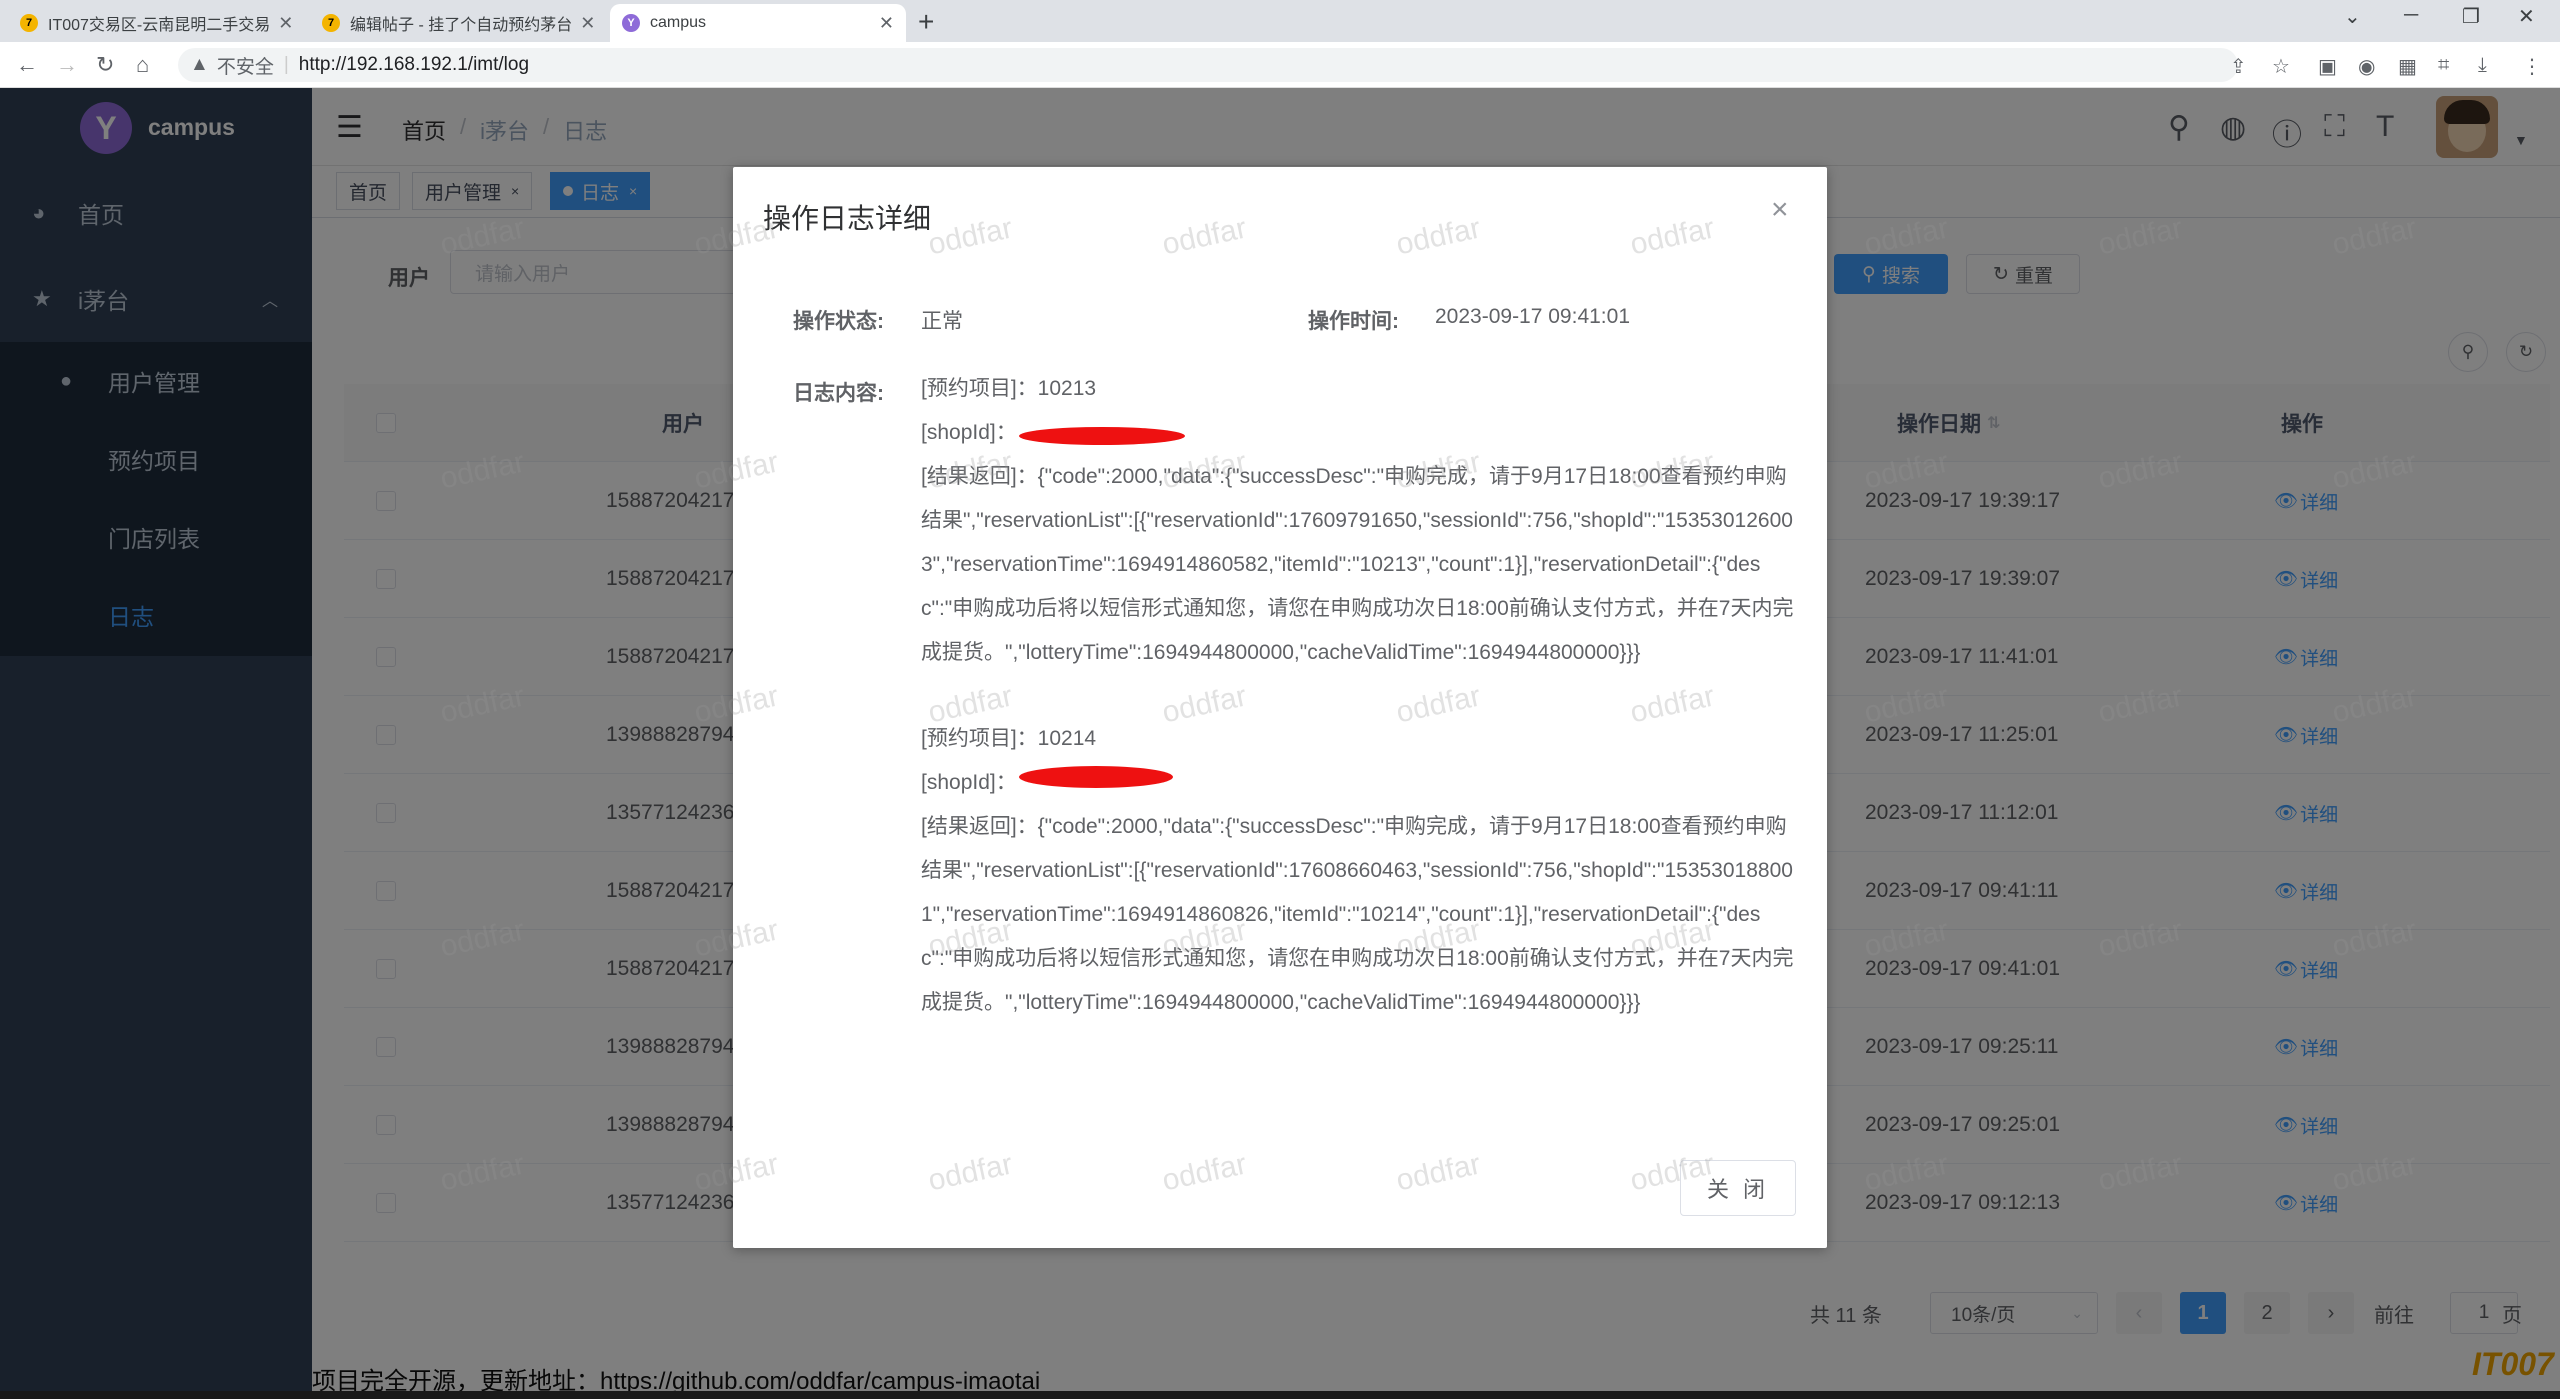 This screenshot has height=1399, width=2560. What do you see at coordinates (1780, 210) in the screenshot?
I see `close-icon: ×` at bounding box center [1780, 210].